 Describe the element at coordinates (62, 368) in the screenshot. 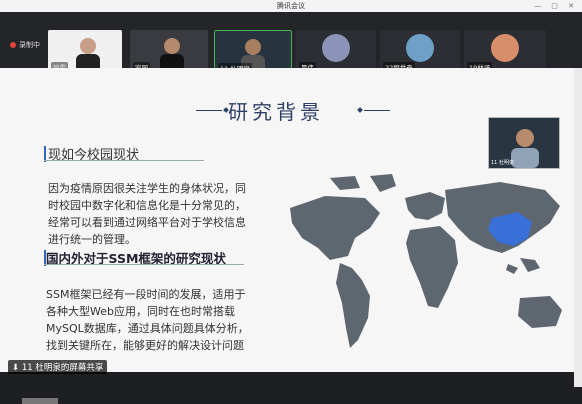

I see `screen-share-text: 11 杜明泉的屏幕共享` at that location.